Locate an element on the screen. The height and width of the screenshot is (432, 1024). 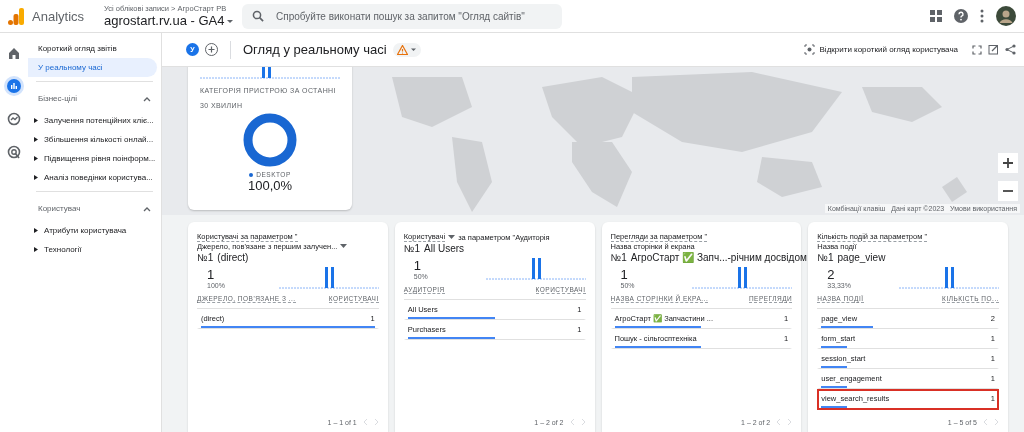
warning-dropdown is located at coordinates (406, 49).